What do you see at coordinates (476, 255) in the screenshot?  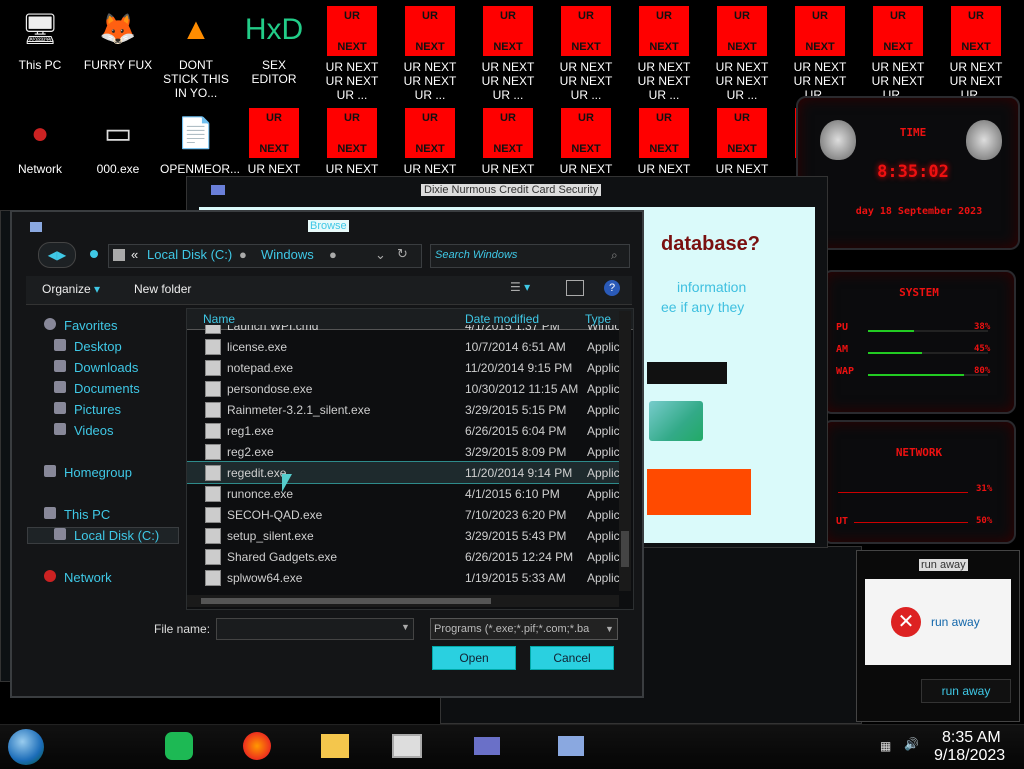 I see `search-placeholder: Search Windows` at bounding box center [476, 255].